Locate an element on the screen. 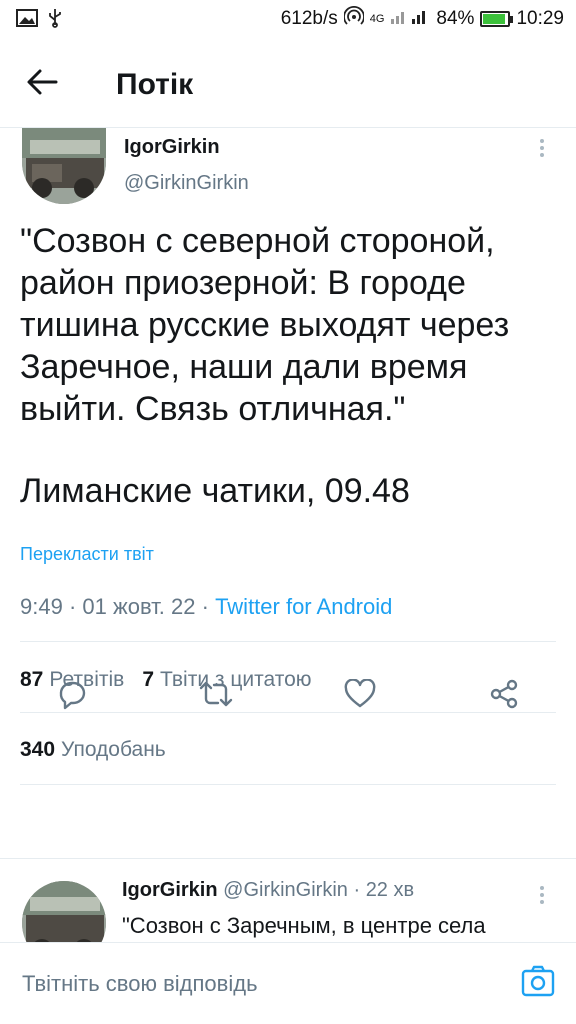 This screenshot has width=576, height=1024. share-button is located at coordinates (504, 696).